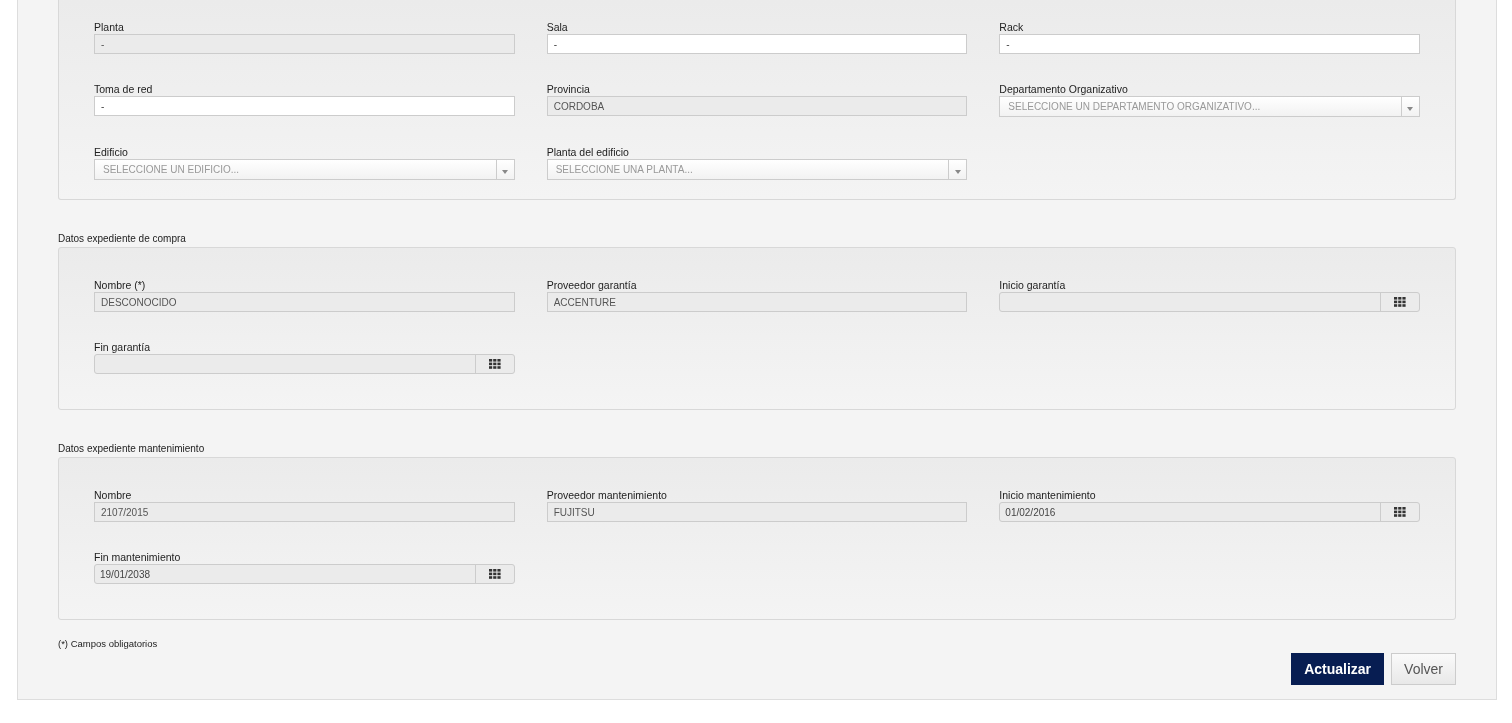 The width and height of the screenshot is (1512, 723). I want to click on field-label: Fin mantenimiento, so click(138, 557).